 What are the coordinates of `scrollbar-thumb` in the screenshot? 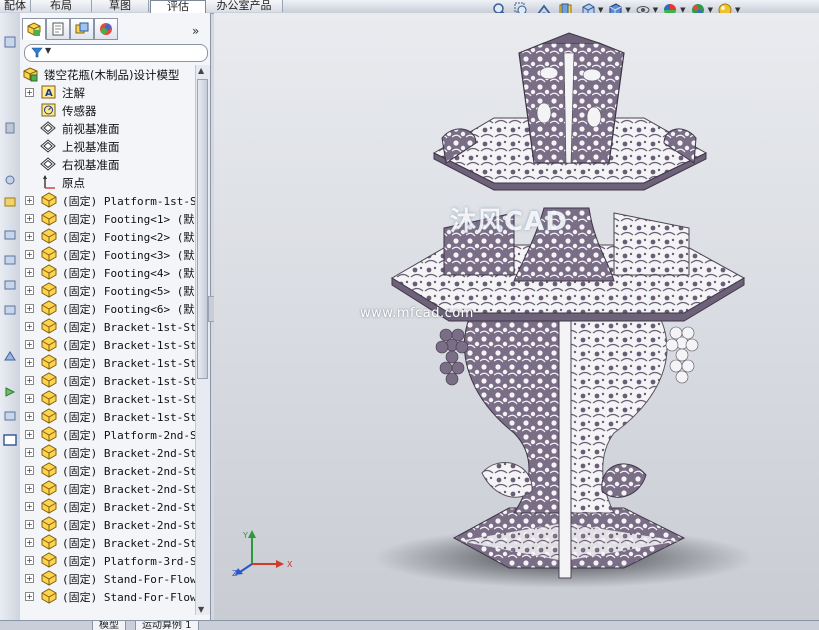 It's located at (202, 229).